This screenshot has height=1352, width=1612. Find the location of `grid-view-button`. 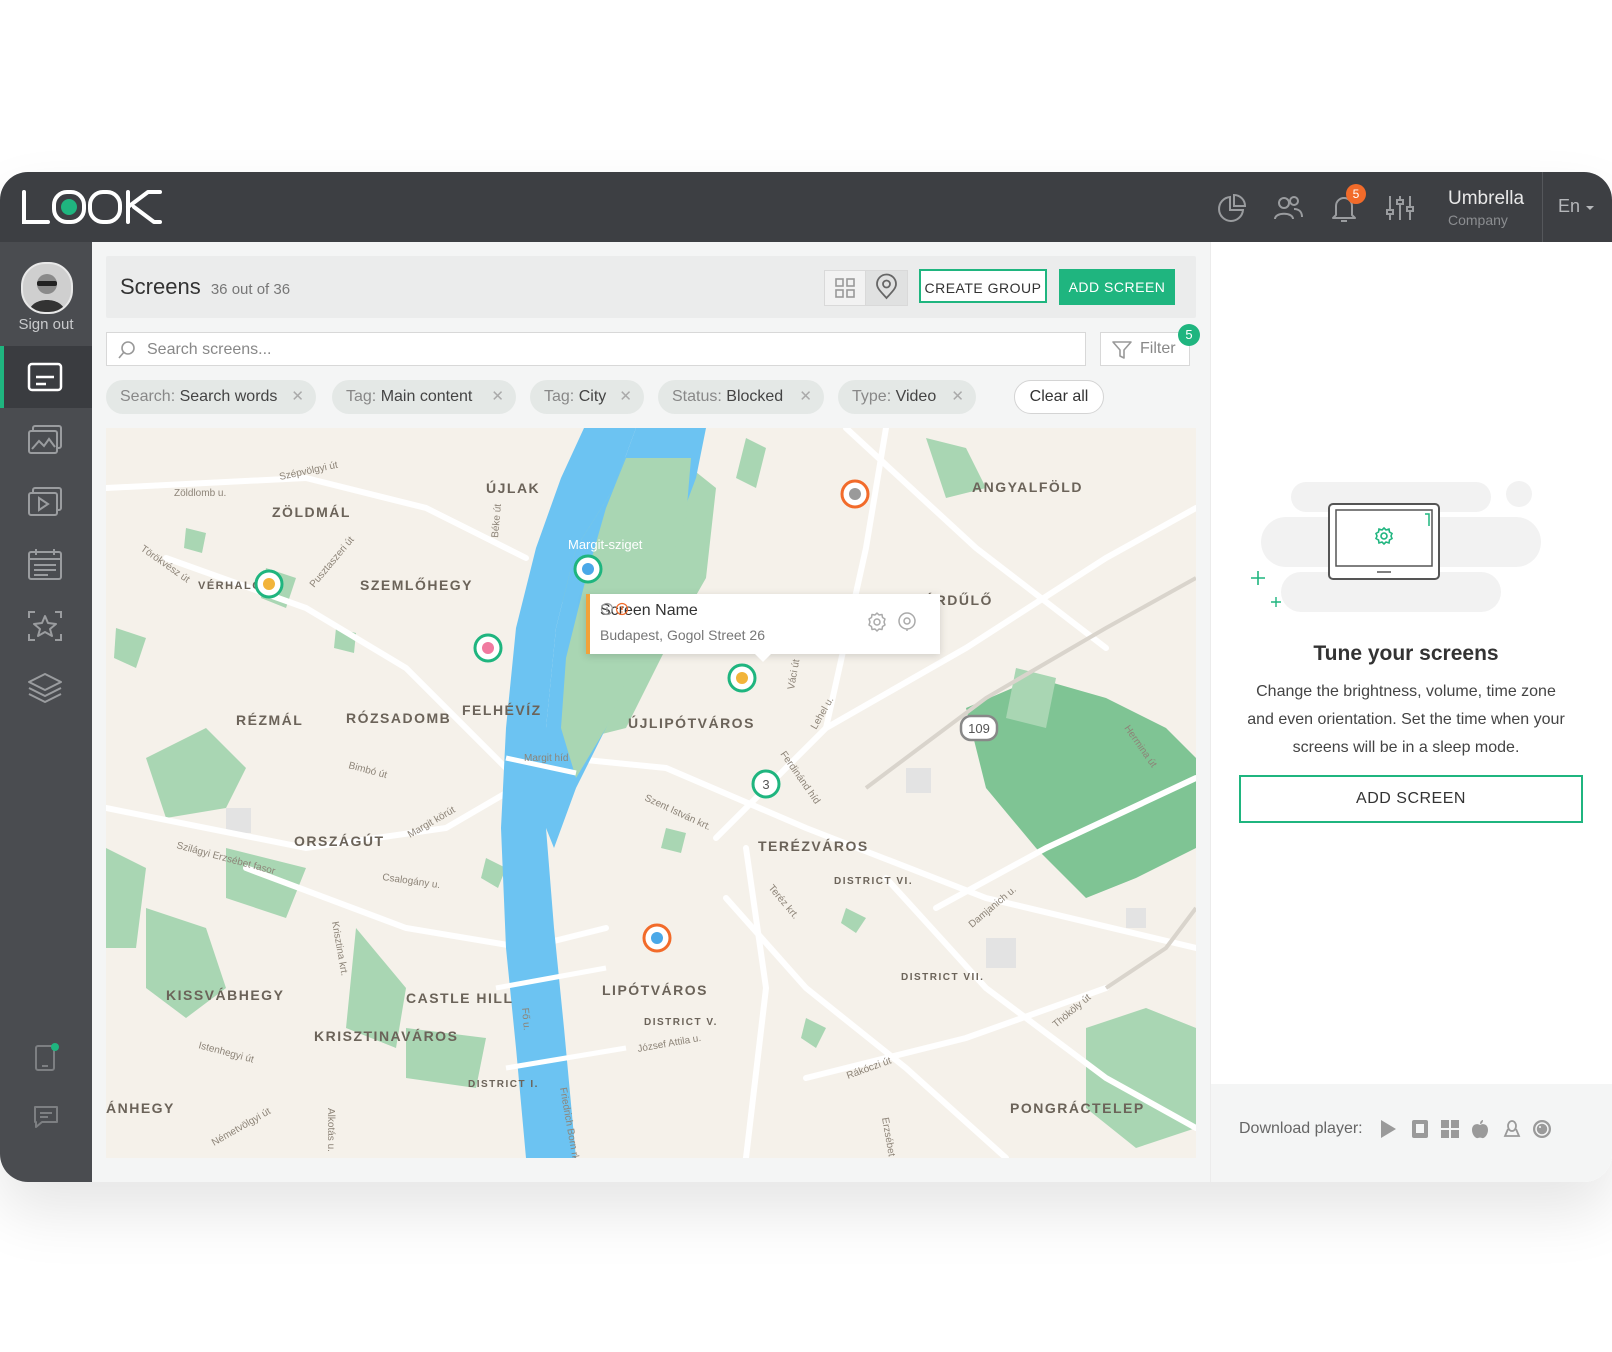

grid-view-button is located at coordinates (845, 288).